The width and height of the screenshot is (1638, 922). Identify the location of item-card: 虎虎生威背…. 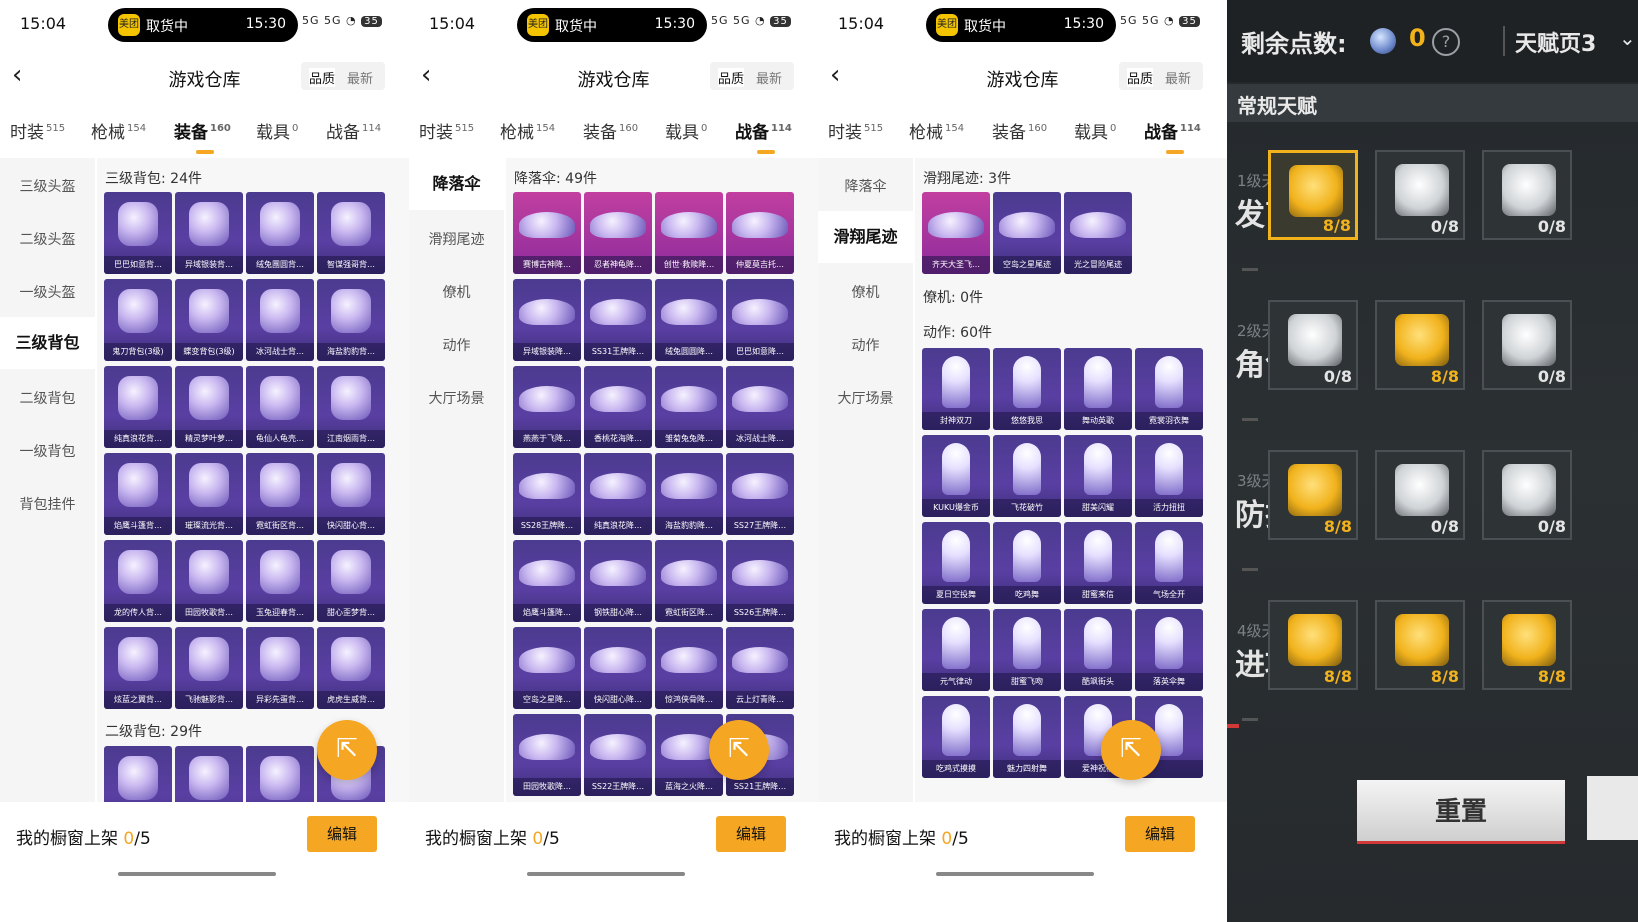
(351, 668).